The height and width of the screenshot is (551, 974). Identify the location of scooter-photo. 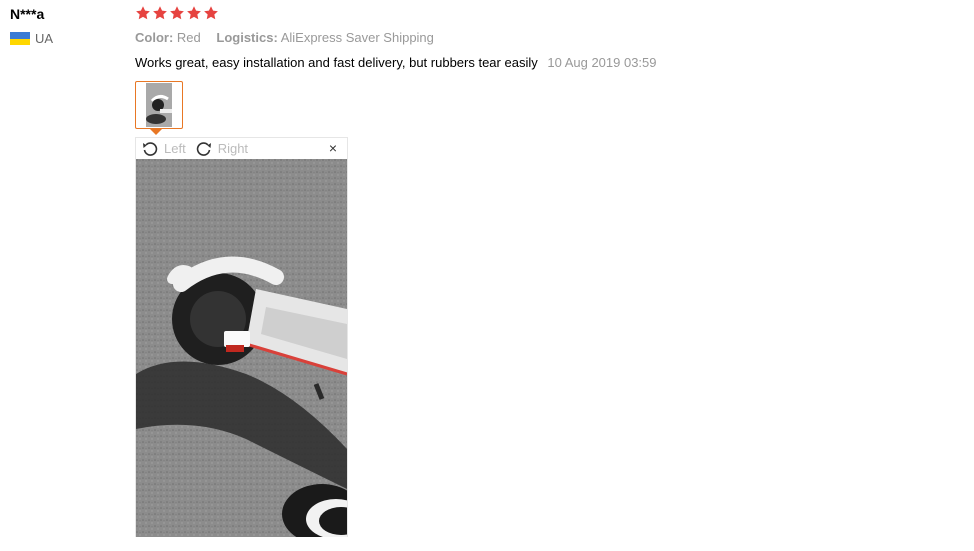
(241, 348).